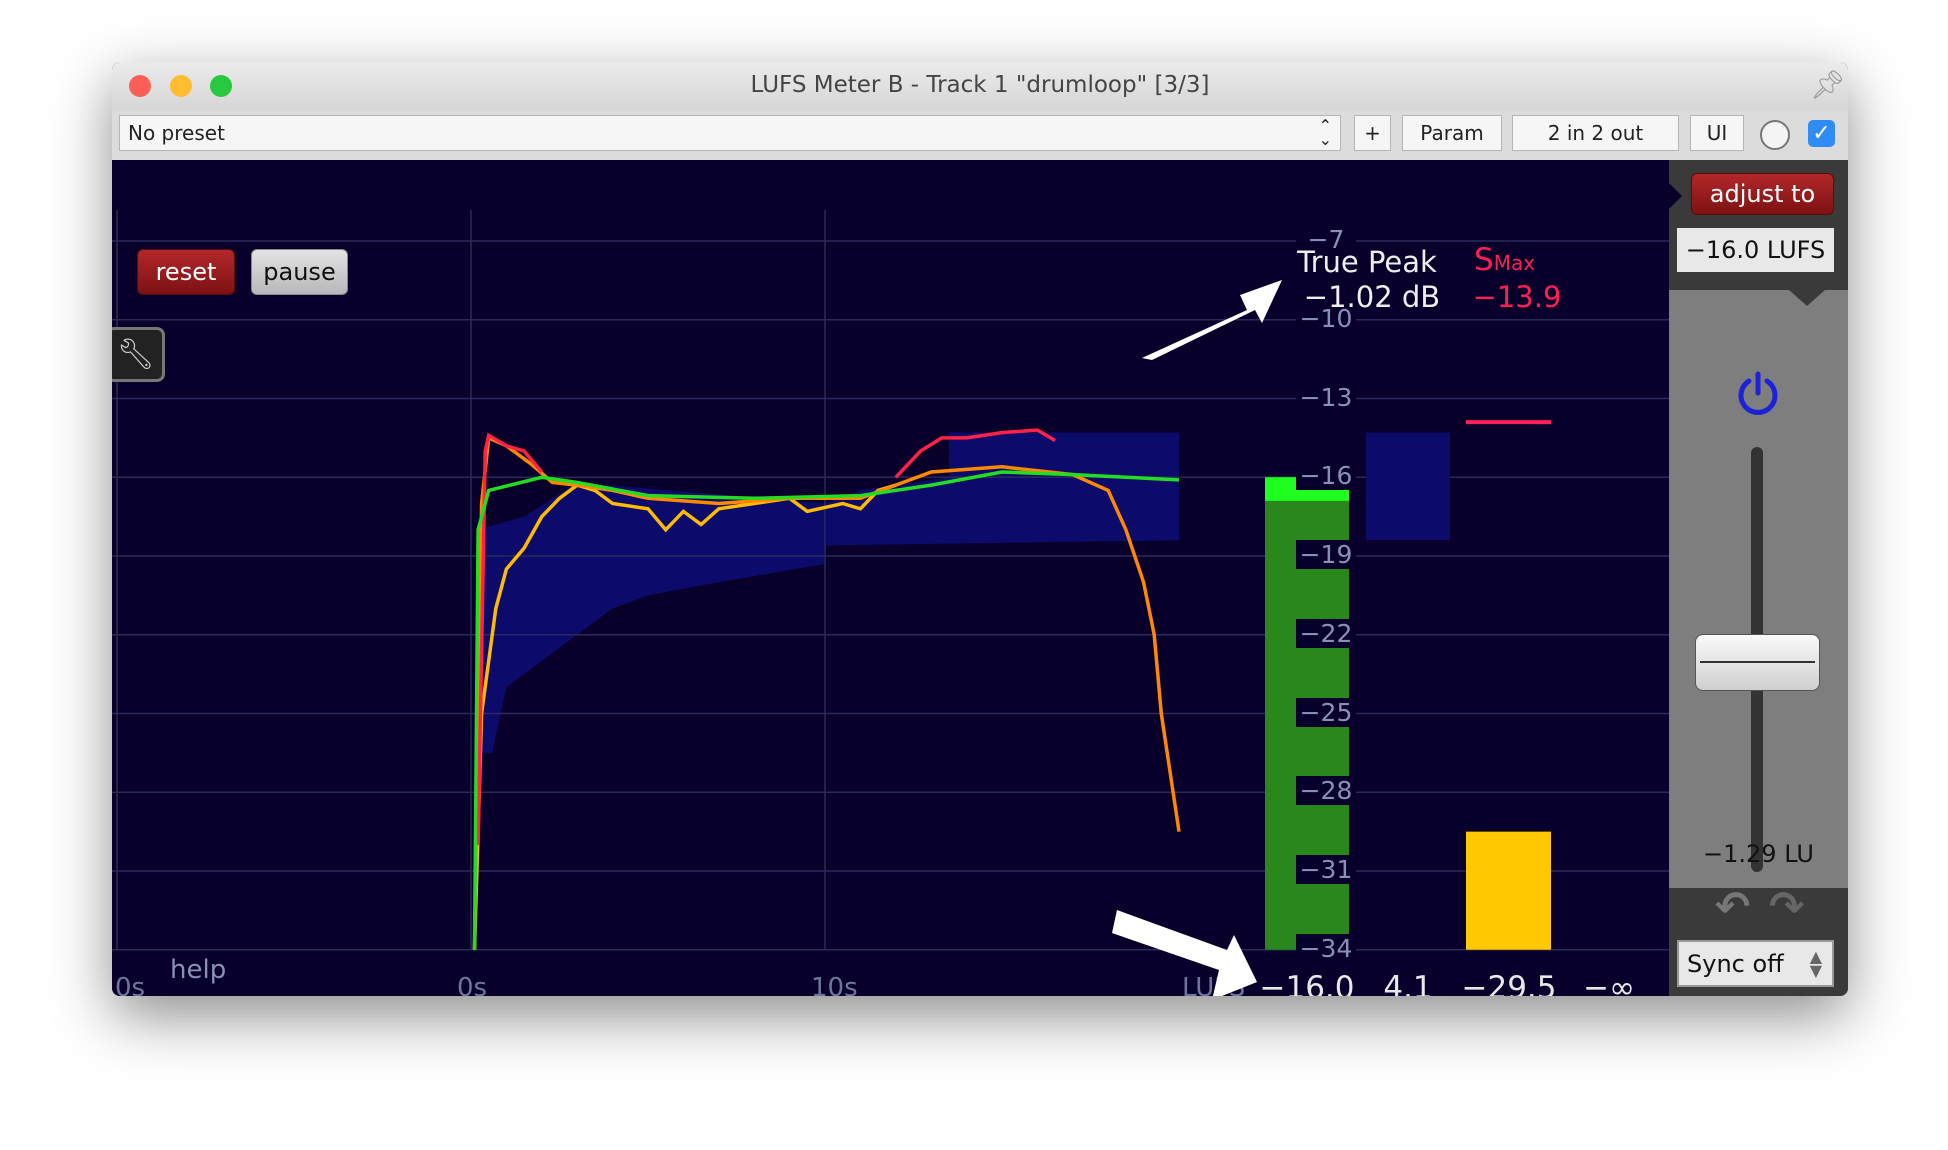 The height and width of the screenshot is (1150, 1948). I want to click on target-lufs-field: −16.0 LUFS, so click(1755, 250).